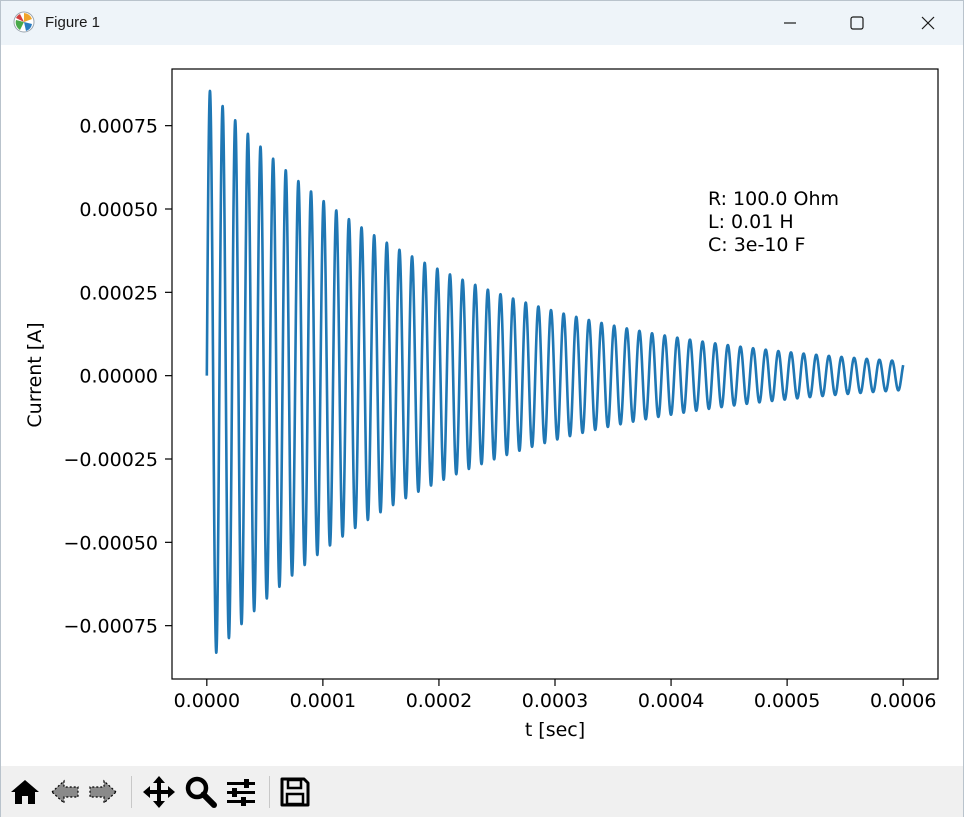 The image size is (964, 817). Describe the element at coordinates (671, 701) in the screenshot. I see `x-tick-label: 0.0004` at that location.